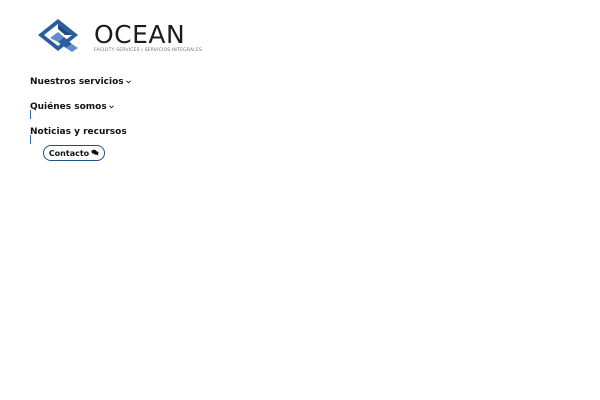 This screenshot has height=400, width=600. Describe the element at coordinates (140, 34) in the screenshot. I see `brand-name: OCEAN` at that location.